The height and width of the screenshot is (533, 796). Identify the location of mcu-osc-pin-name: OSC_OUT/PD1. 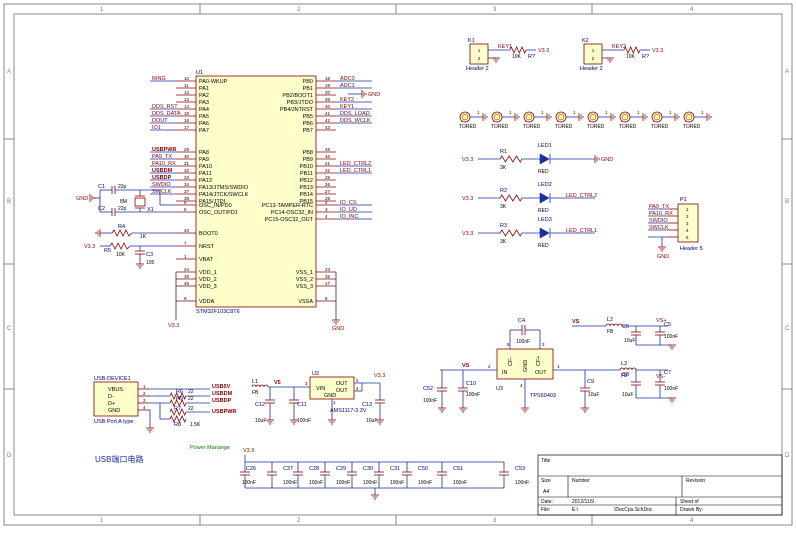
(218, 213).